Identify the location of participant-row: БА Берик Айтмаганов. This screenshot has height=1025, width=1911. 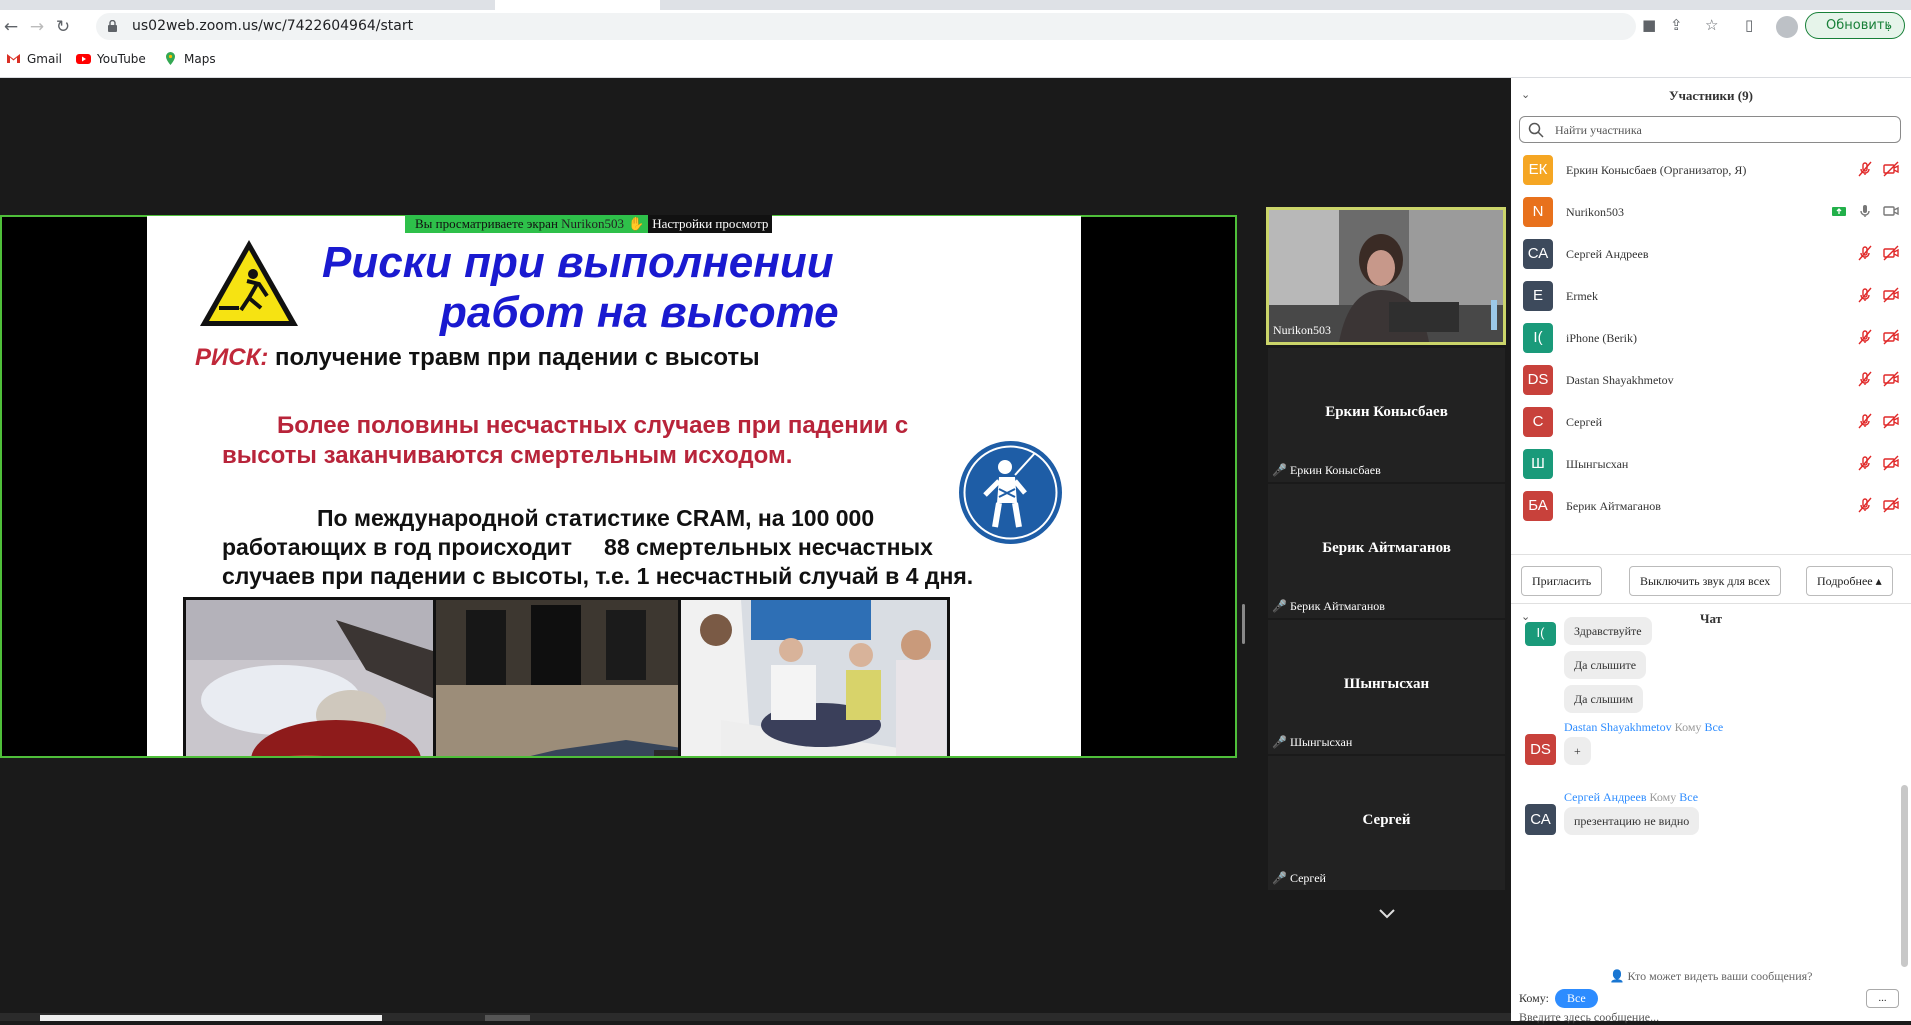
(1711, 508).